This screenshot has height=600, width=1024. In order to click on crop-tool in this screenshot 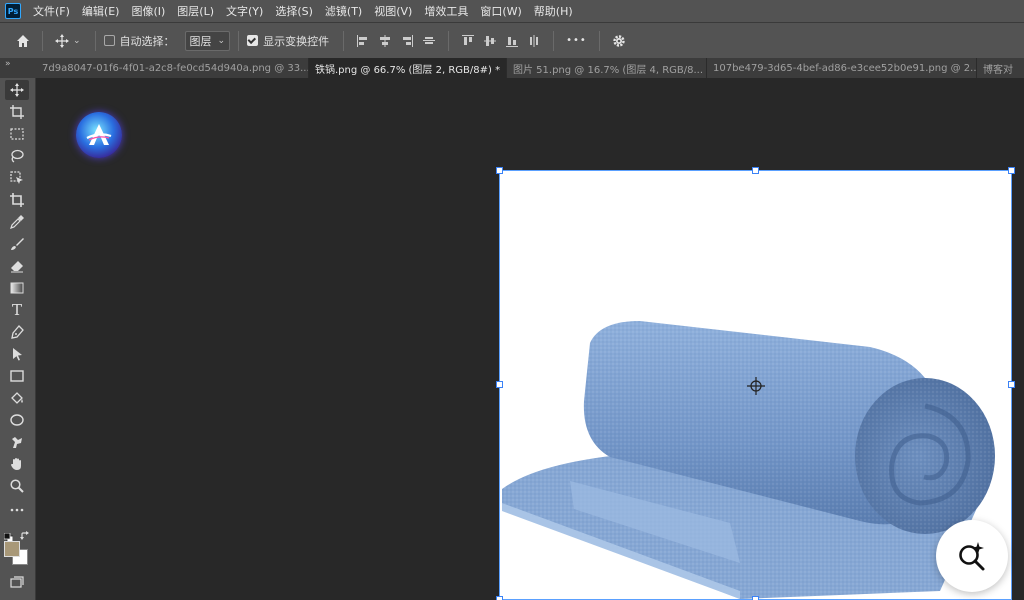, I will do `click(17, 200)`.